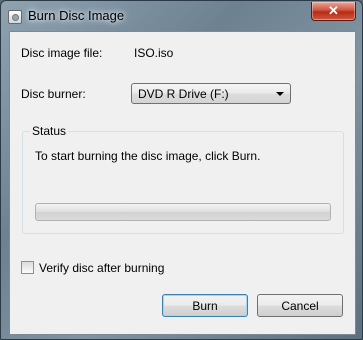 The width and height of the screenshot is (363, 340). I want to click on disc-image-file-label: Disc image file:, so click(62, 53).